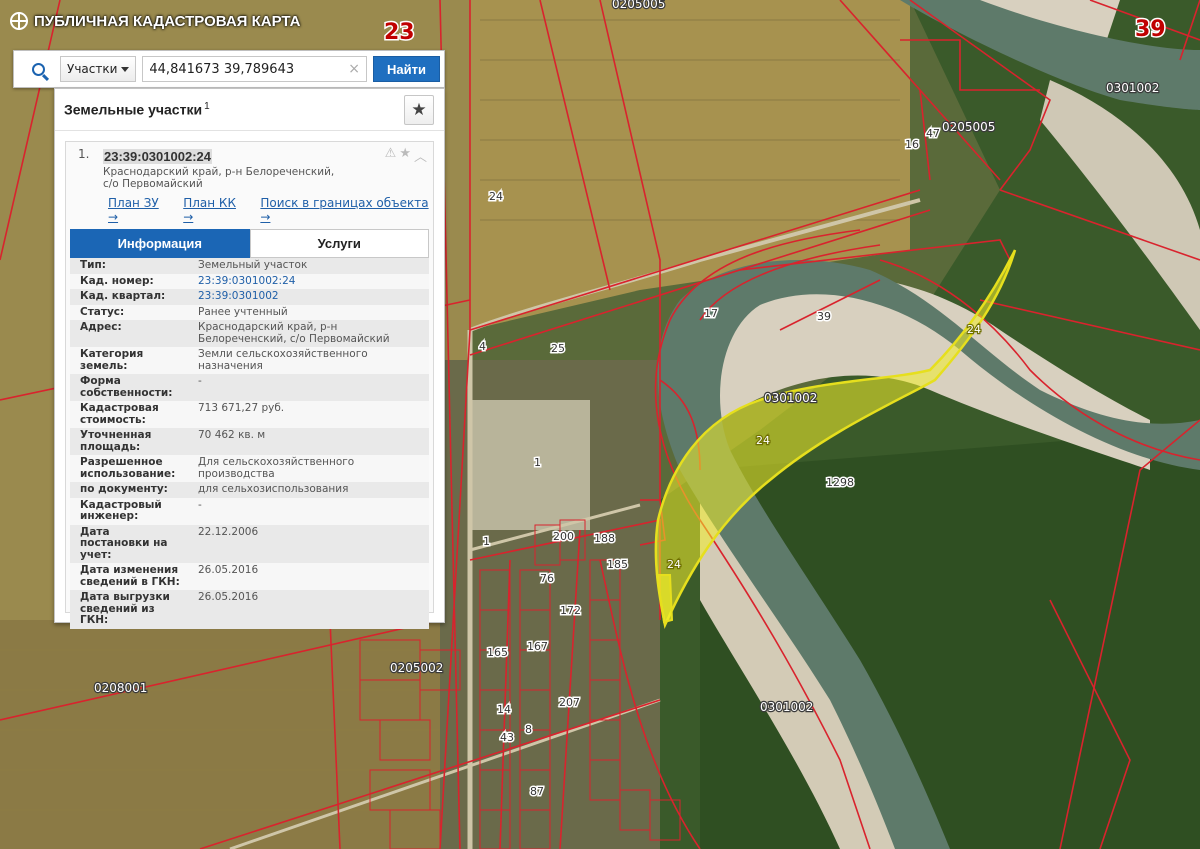 The height and width of the screenshot is (849, 1200). What do you see at coordinates (129, 360) in the screenshot?
I see `info-key: Категория земель:` at bounding box center [129, 360].